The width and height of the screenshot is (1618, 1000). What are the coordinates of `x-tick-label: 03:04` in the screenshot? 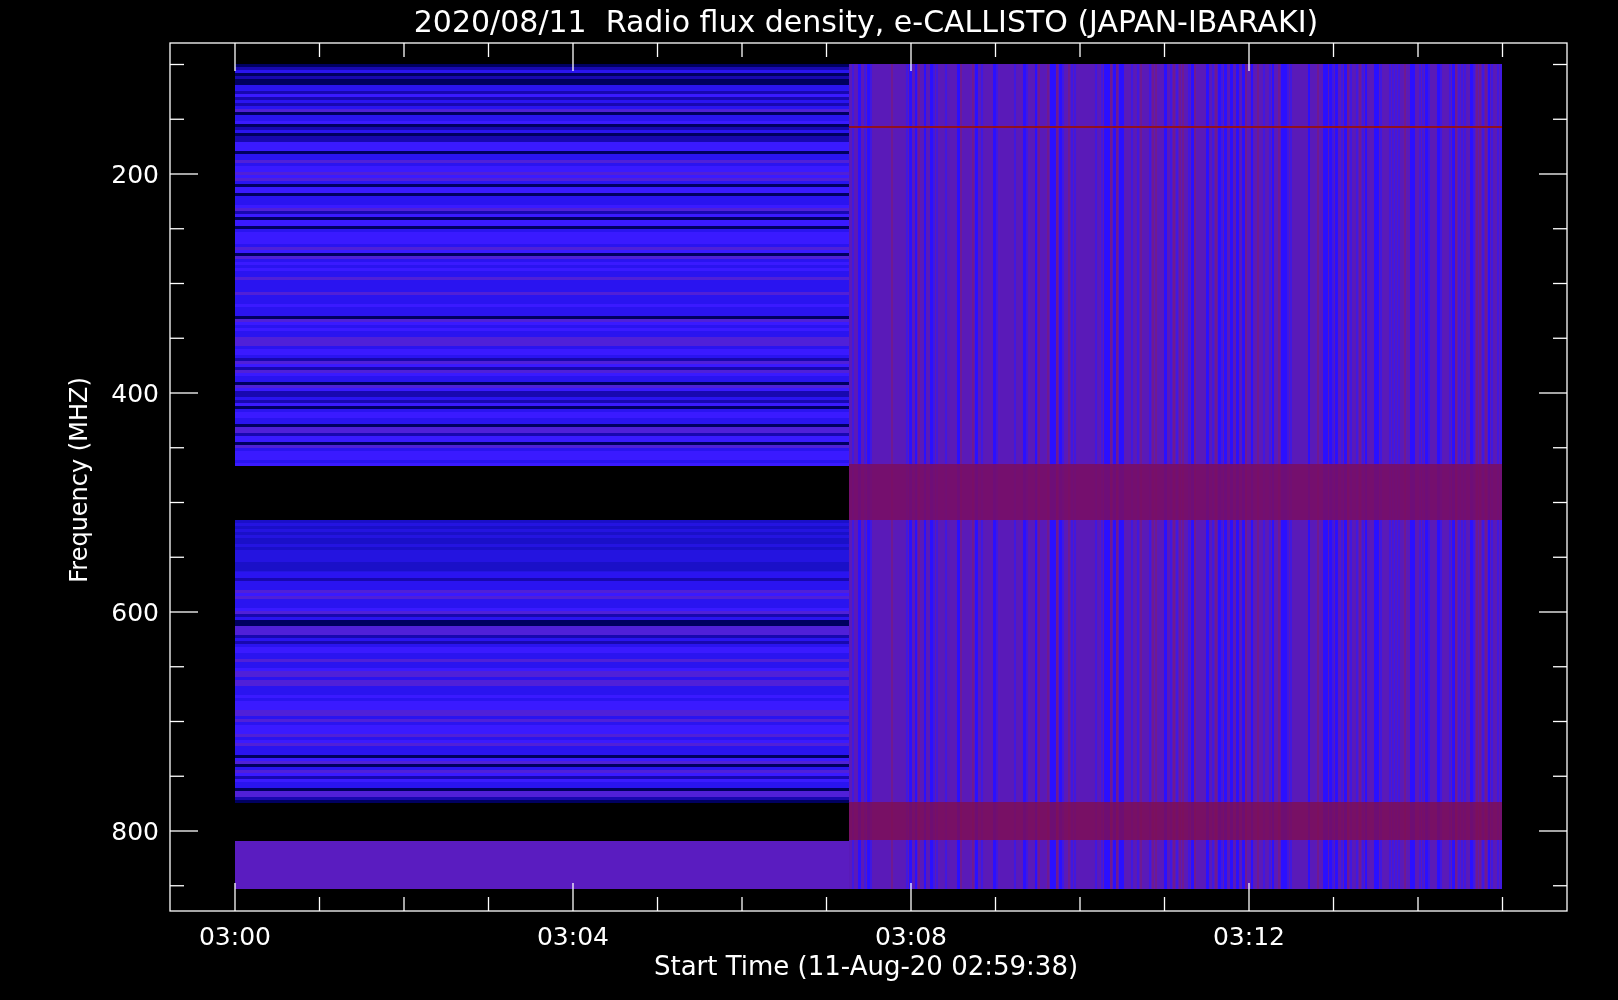 It's located at (573, 936).